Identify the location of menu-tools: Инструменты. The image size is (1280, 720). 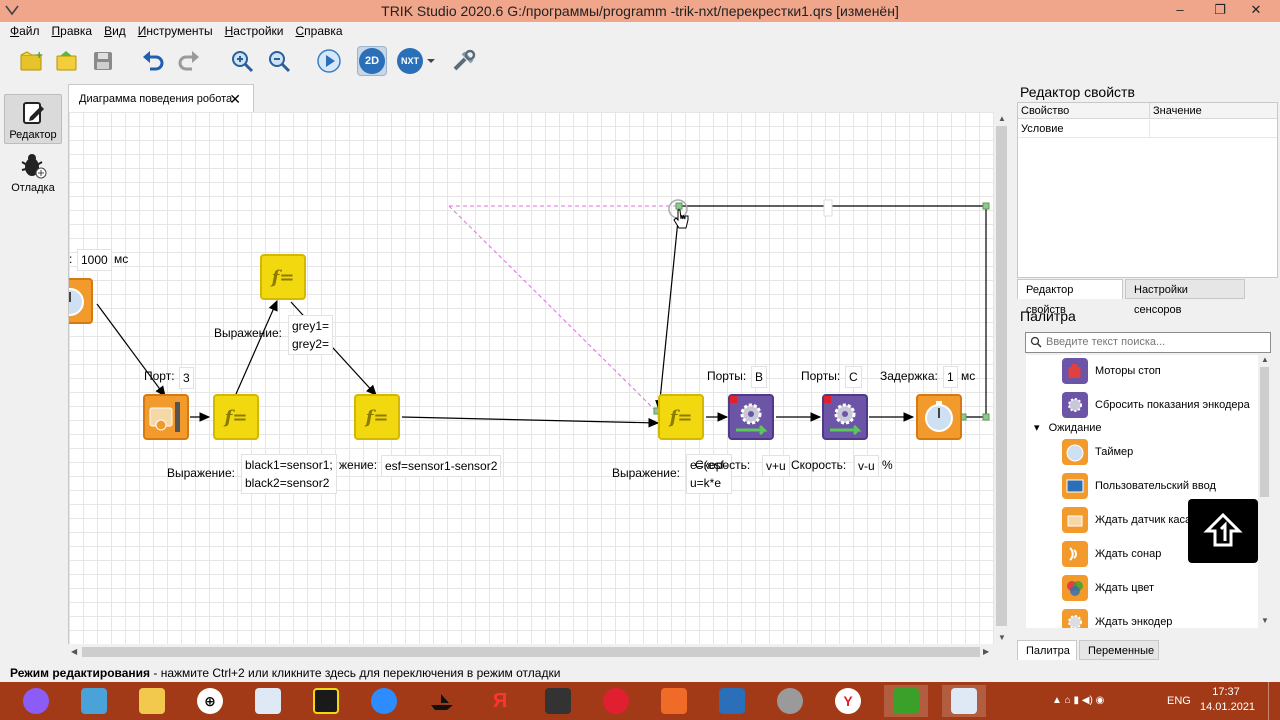
(175, 31).